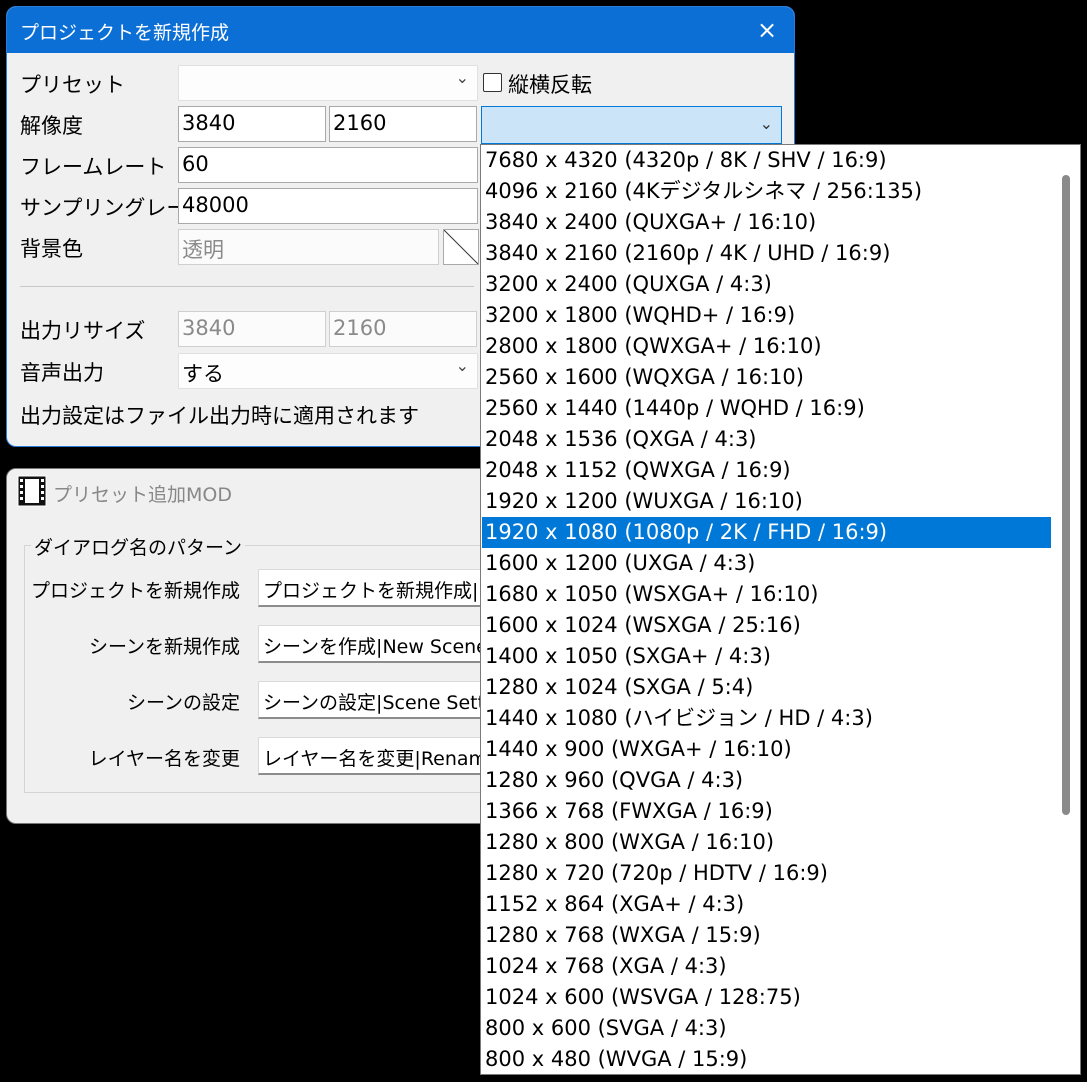 This screenshot has width=1087, height=1082. Describe the element at coordinates (766, 253) in the screenshot. I see `dropdown-item: 3840 x 2160 (2160p / 4K / UHD / 16:9)` at that location.